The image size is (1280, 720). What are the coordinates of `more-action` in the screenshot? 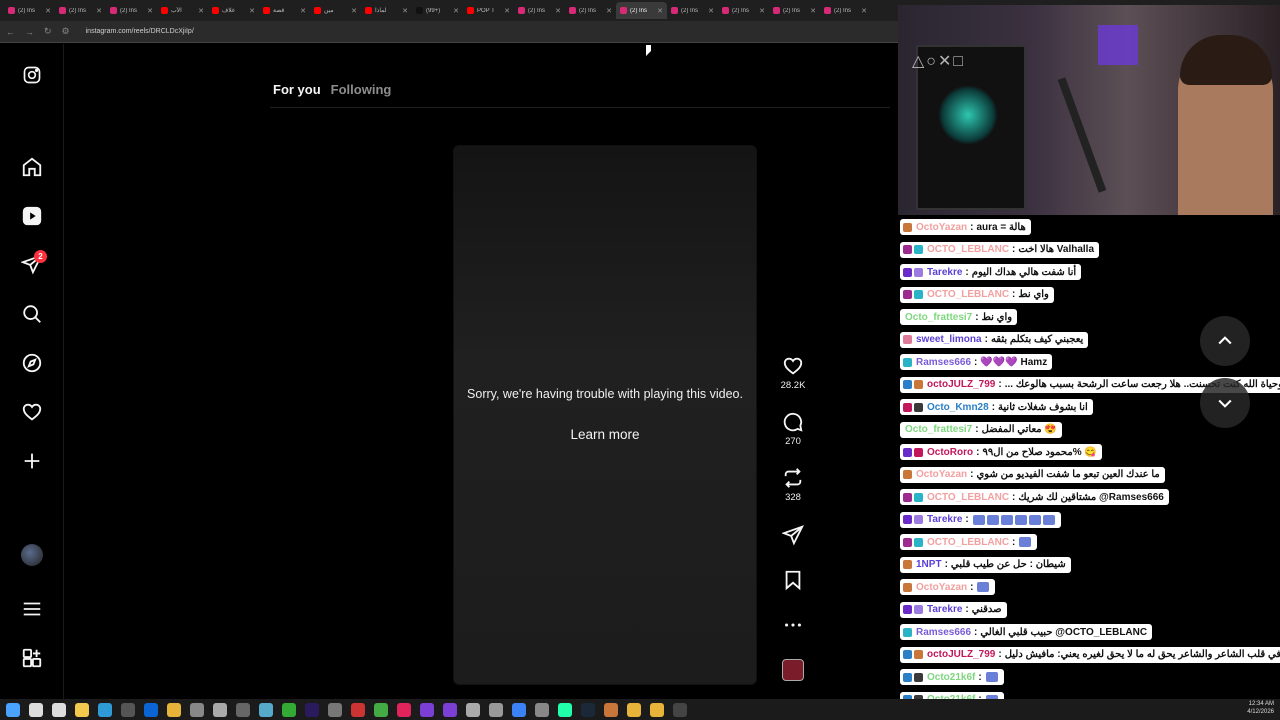 It's located at (793, 625).